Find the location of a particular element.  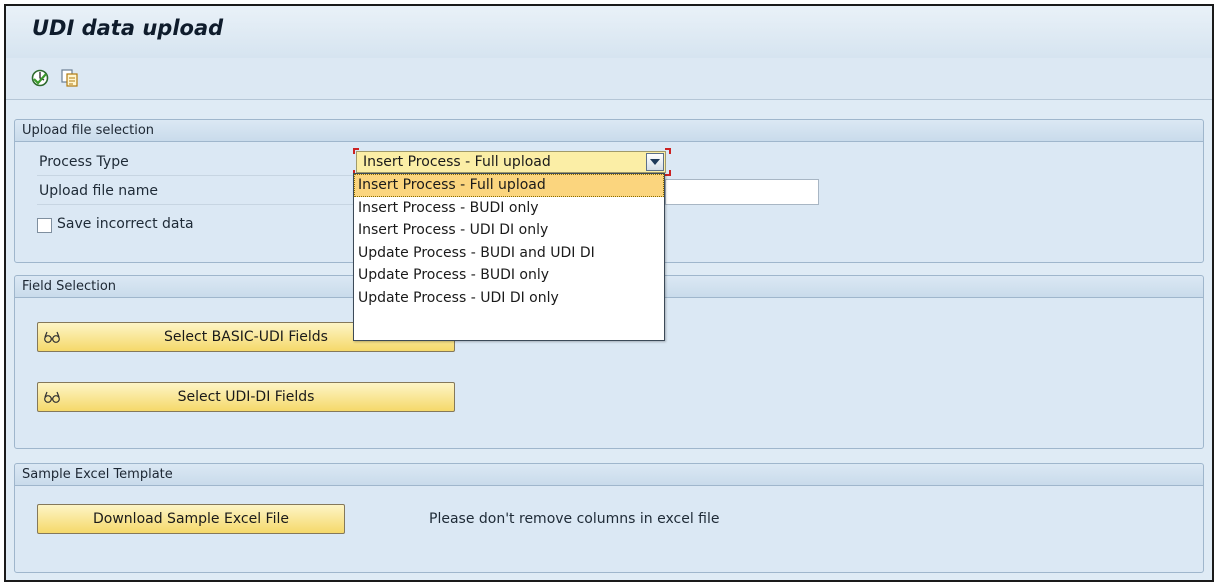

process-type-value: Insert Process - Full upload is located at coordinates (457, 162).